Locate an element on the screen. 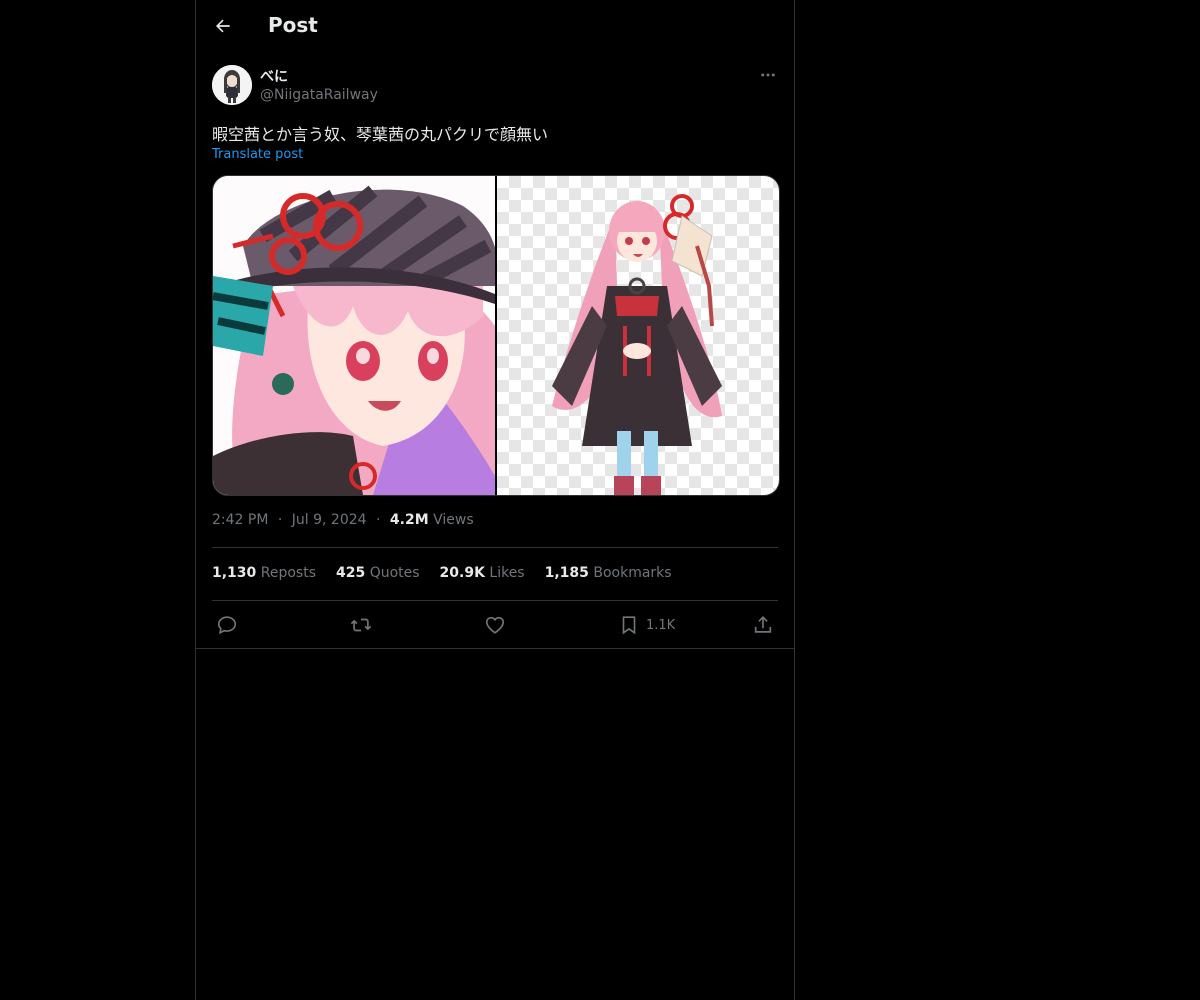  likes-stat: 20.9K Likes is located at coordinates (482, 573).